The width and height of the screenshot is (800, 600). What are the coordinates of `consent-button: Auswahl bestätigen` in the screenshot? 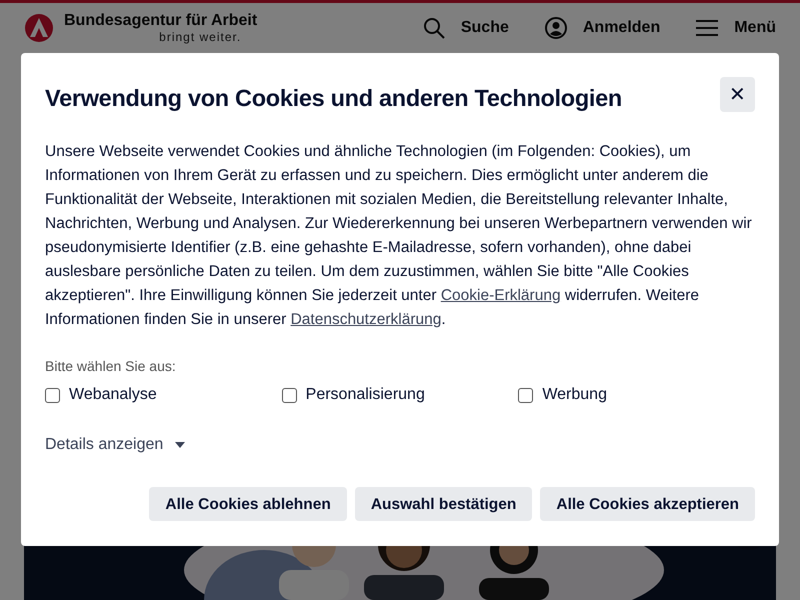 It's located at (443, 504).